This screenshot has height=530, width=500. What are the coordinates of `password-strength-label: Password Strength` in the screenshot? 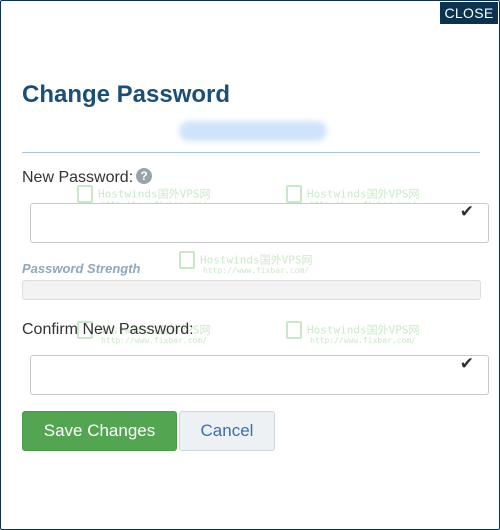 It's located at (81, 268).